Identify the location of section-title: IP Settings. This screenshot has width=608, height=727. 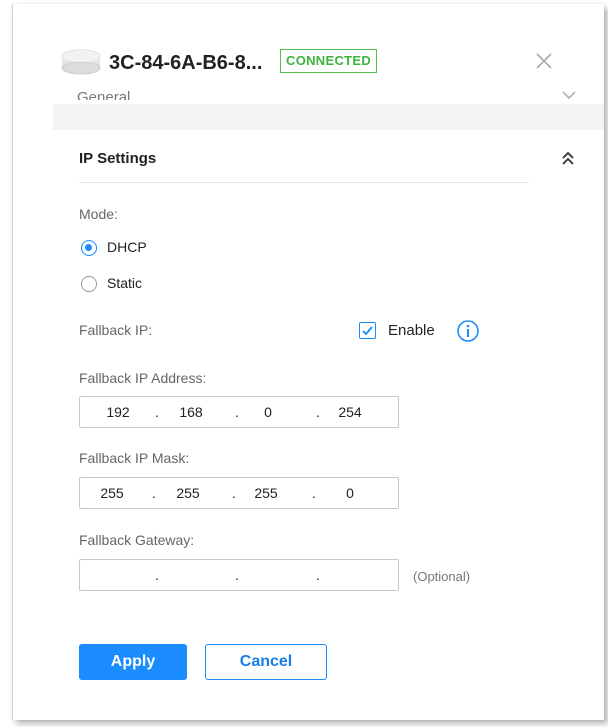
(118, 158).